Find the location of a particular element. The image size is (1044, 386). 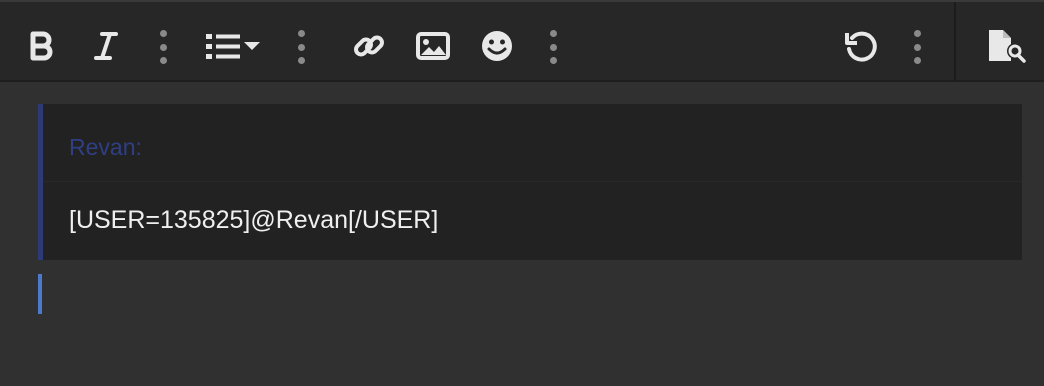

list-button is located at coordinates (233, 46).